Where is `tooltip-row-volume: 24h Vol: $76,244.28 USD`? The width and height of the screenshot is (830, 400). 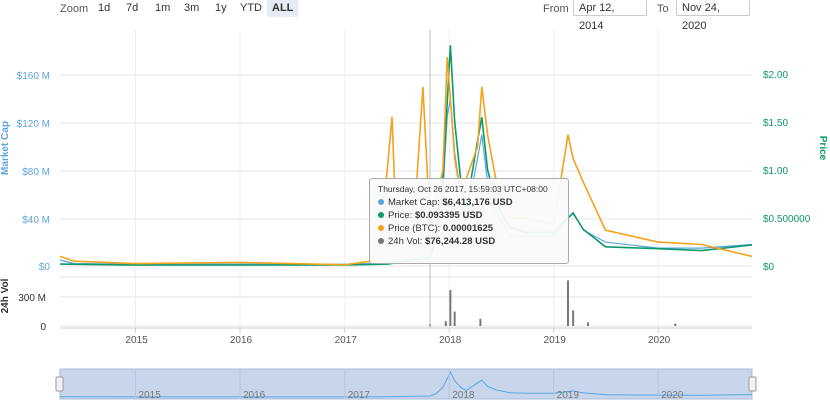
tooltip-row-volume: 24h Vol: $76,244.28 USD is located at coordinates (469, 241).